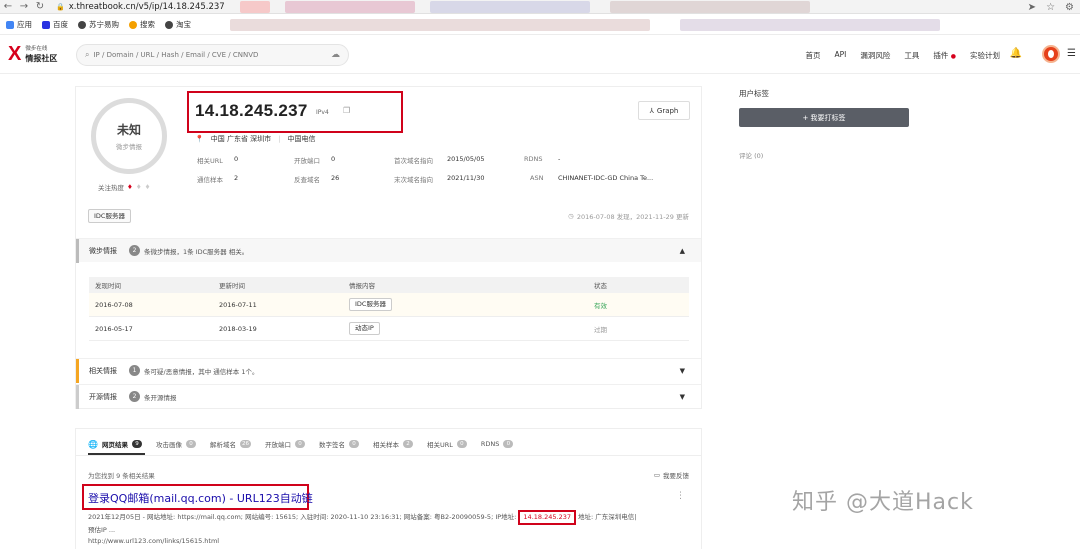 Image resolution: width=1080 pixels, height=549 pixels. Describe the element at coordinates (147, 7) in the screenshot. I see `url-text: x.threatbook.cn/v5/ip/14.18.245.237` at that location.